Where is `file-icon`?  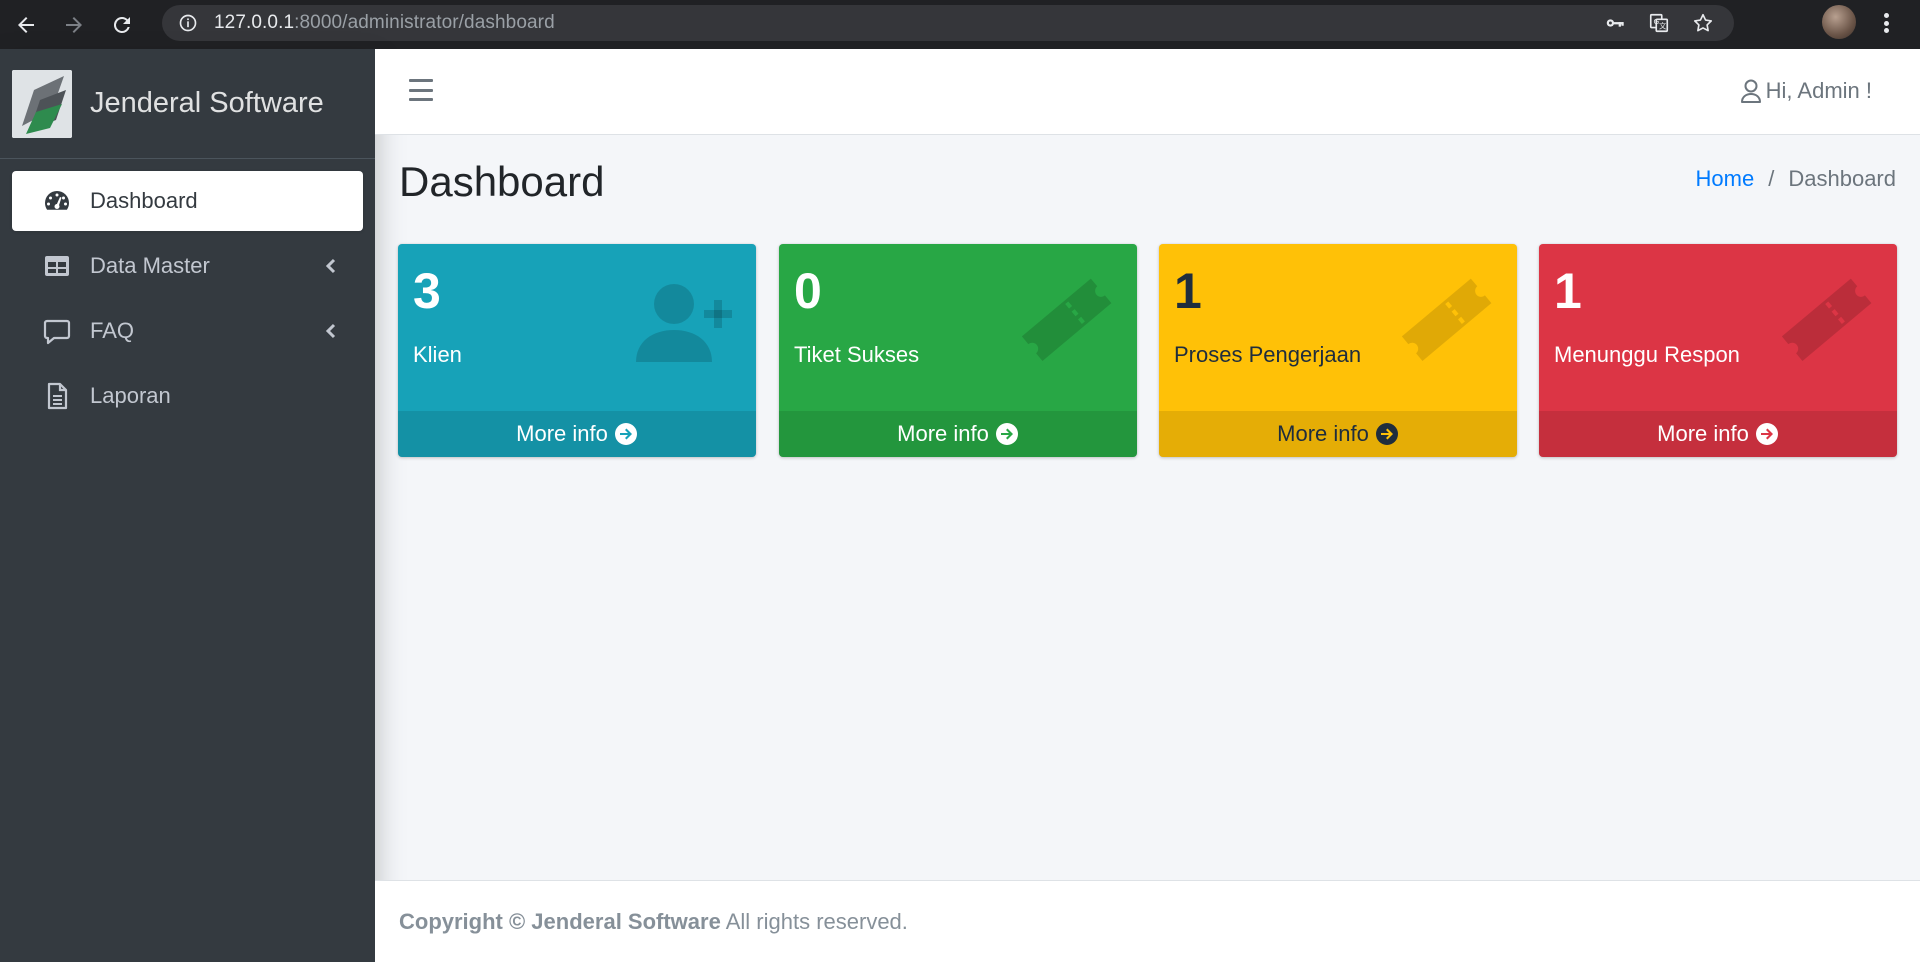 file-icon is located at coordinates (57, 396).